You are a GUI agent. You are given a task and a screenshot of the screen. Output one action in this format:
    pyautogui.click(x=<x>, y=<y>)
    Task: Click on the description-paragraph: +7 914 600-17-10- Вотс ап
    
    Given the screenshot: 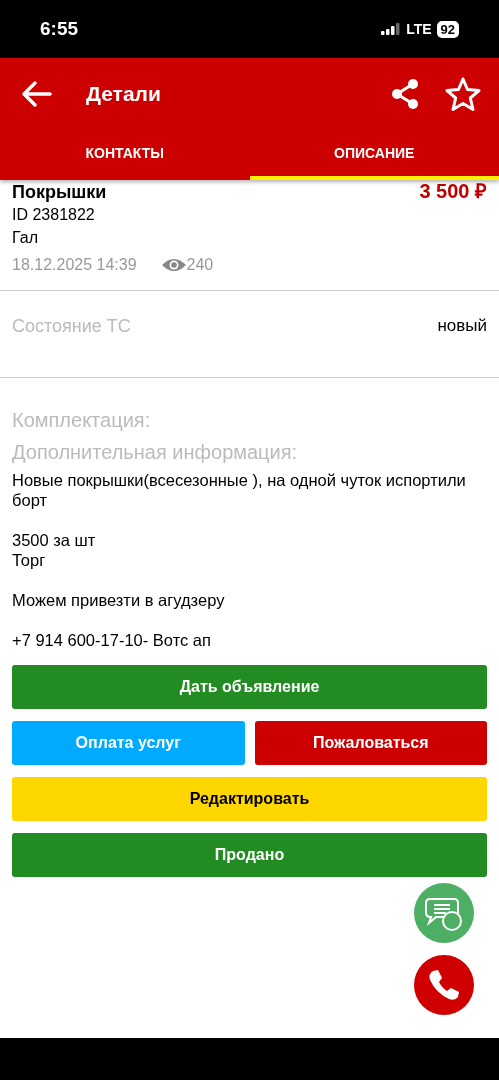 What is the action you would take?
    pyautogui.click(x=112, y=640)
    